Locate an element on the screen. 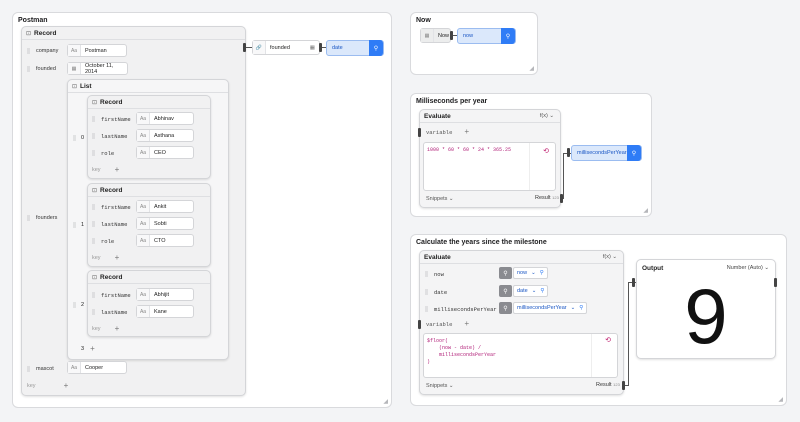 This screenshot has height=422, width=800. ms-per-year-variable-node: millisecondsPerYear ⚲ is located at coordinates (606, 153).